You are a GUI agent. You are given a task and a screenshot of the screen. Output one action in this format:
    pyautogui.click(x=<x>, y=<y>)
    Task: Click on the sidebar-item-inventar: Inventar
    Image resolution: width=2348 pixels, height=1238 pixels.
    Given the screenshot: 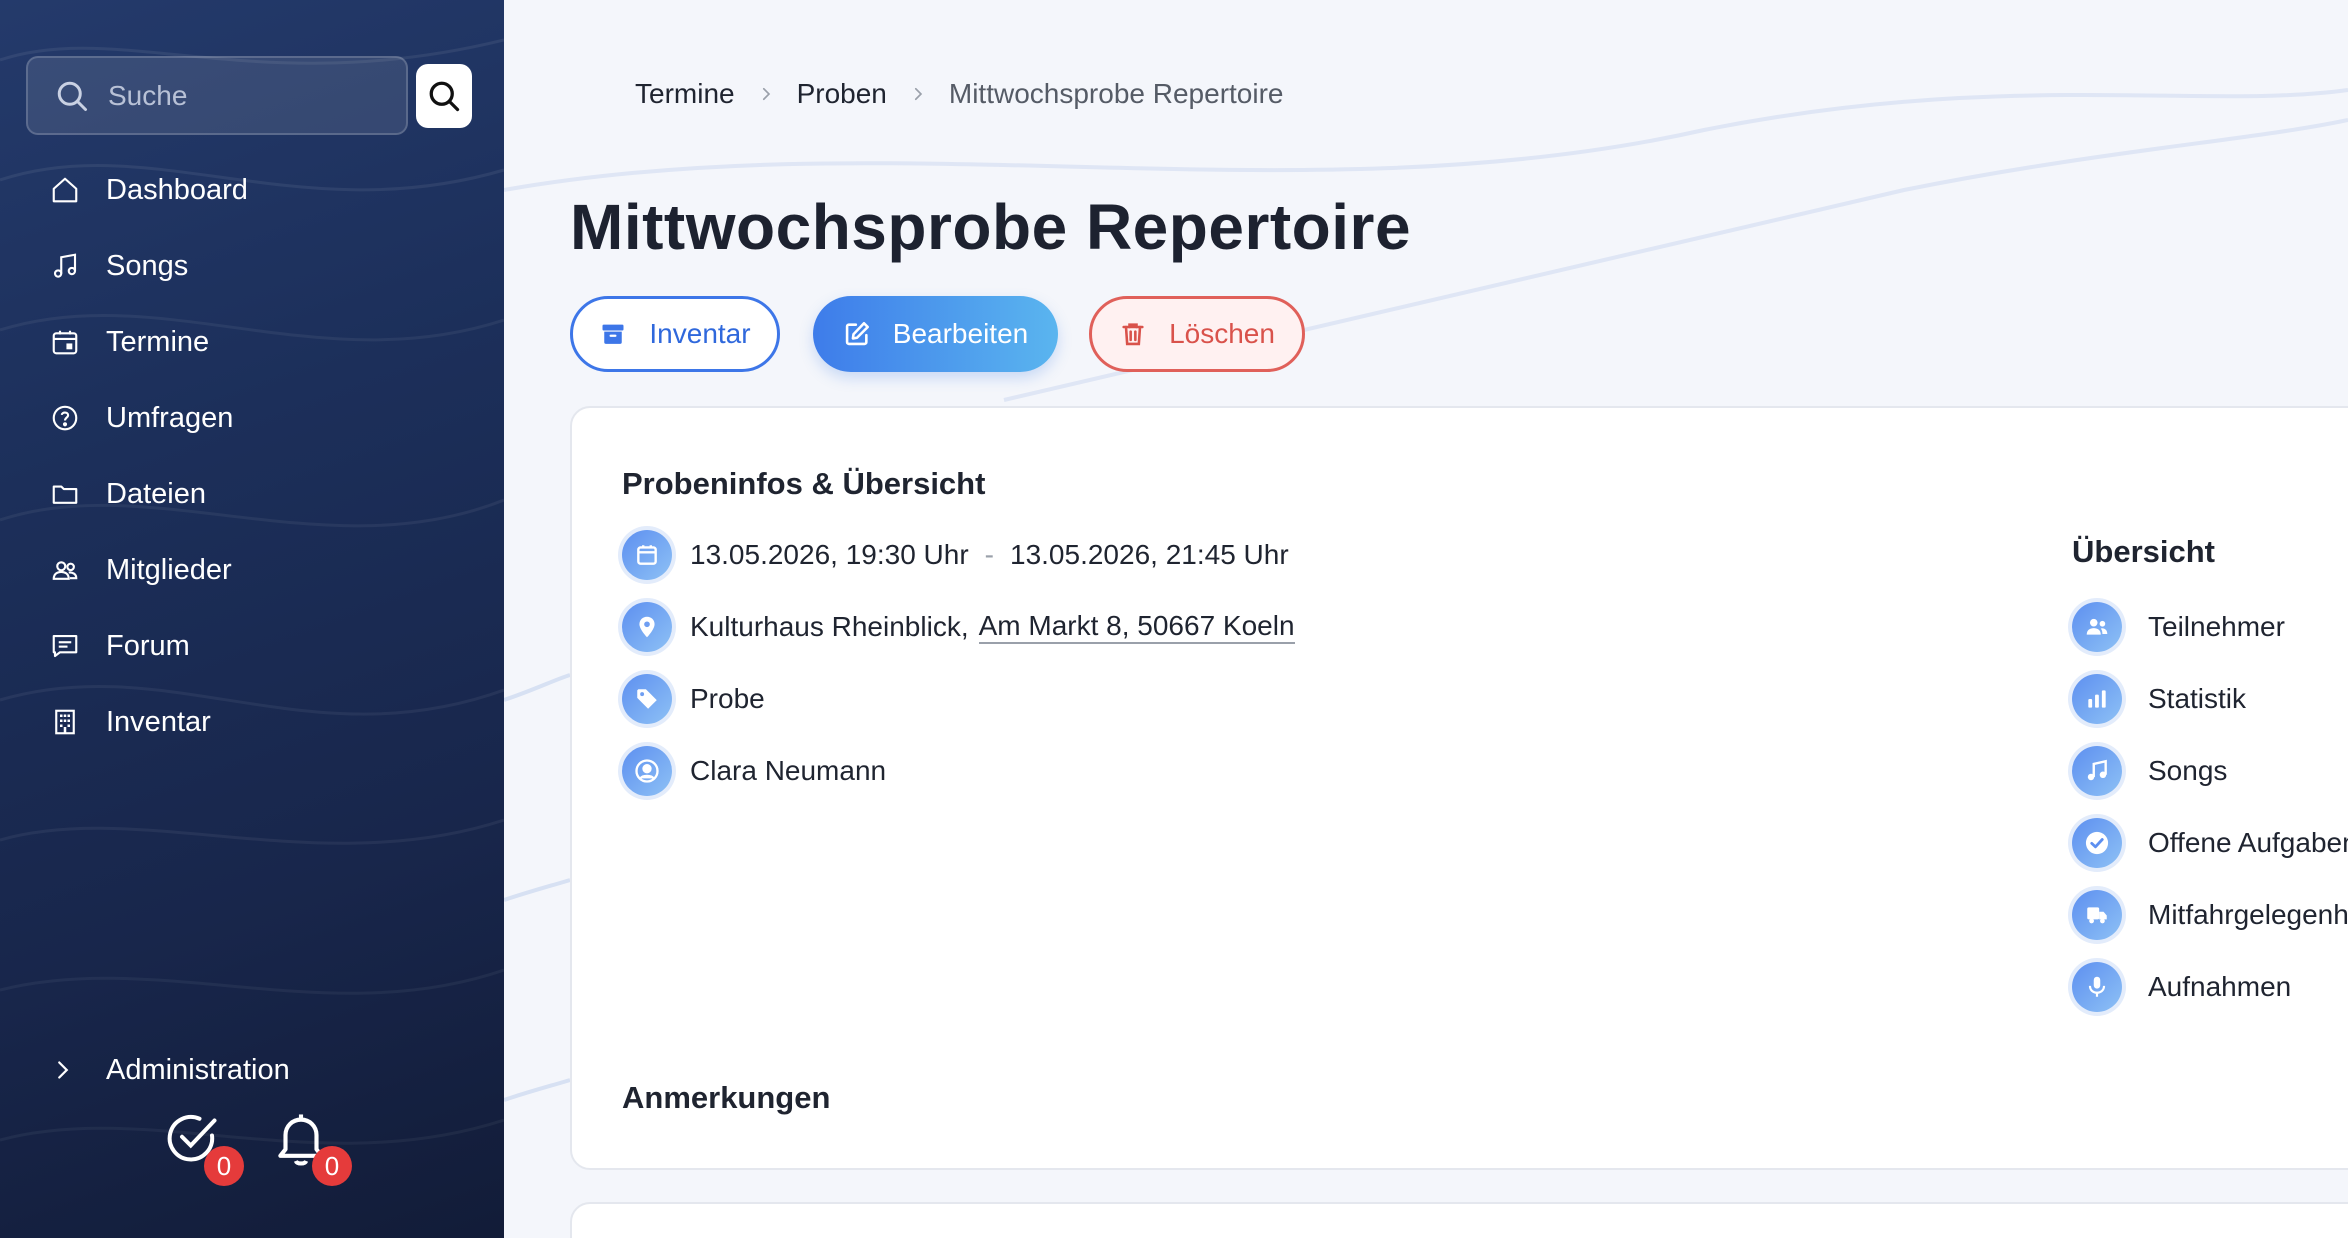 What is the action you would take?
    pyautogui.click(x=129, y=722)
    